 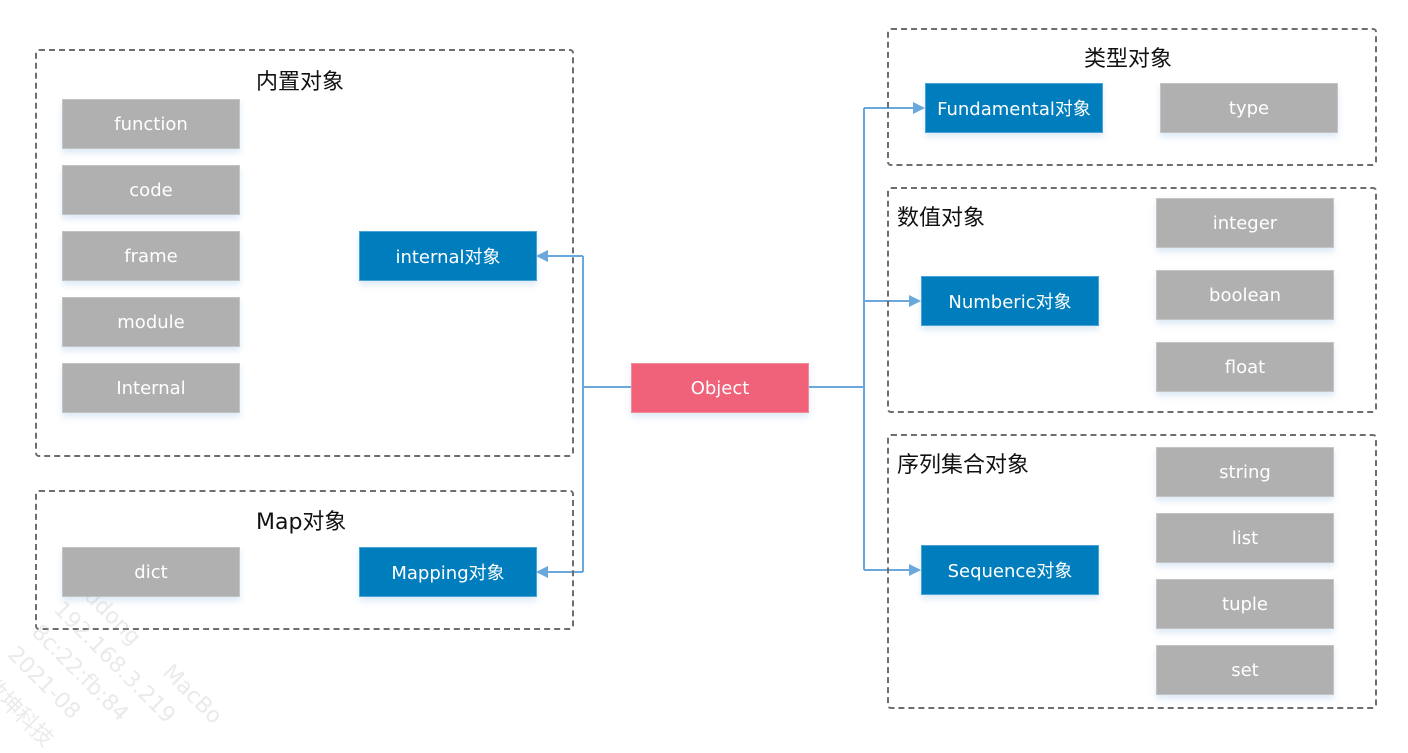 I want to click on group-map-title: Map对象, so click(x=301, y=522).